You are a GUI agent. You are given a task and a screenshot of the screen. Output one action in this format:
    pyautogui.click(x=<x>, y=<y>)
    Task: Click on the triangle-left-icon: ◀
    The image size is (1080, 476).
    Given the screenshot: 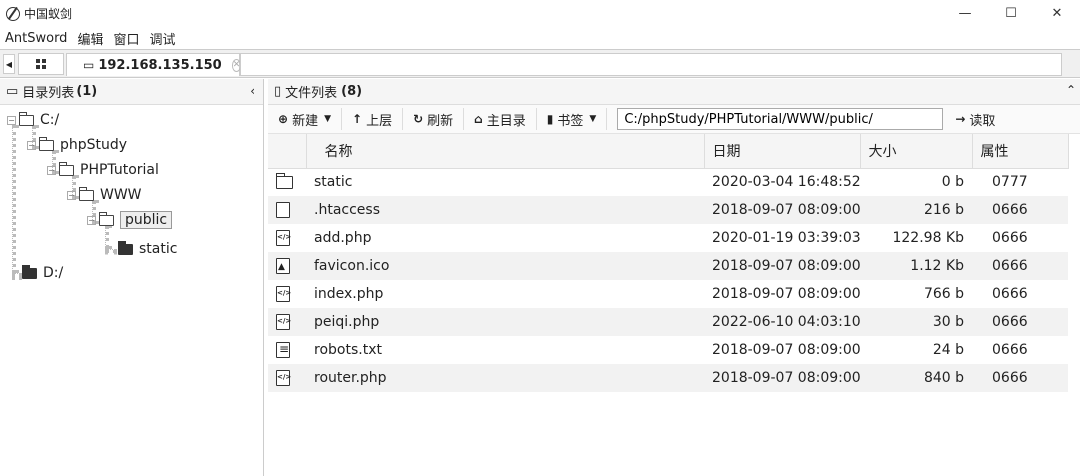 What is the action you would take?
    pyautogui.click(x=9, y=64)
    